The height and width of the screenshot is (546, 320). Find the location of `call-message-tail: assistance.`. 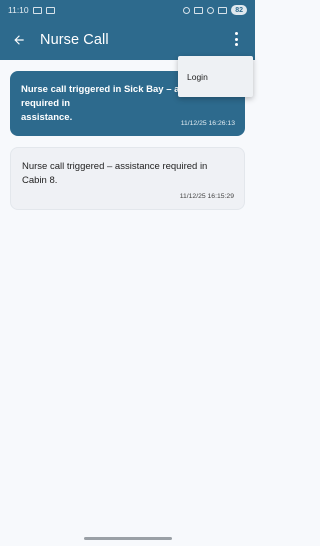

call-message-tail: assistance. is located at coordinates (47, 117).